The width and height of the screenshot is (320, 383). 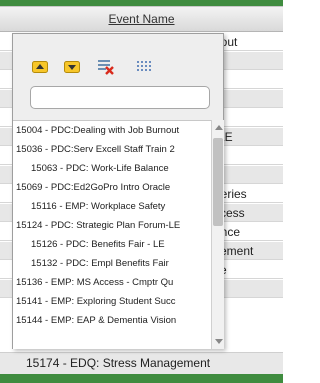 I want to click on table-row-selected: 15174 - EDQ: Stress Management, so click(x=141, y=363).